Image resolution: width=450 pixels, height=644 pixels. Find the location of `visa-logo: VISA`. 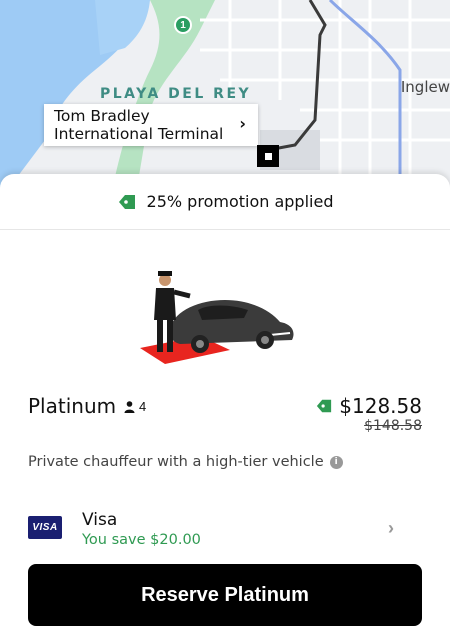

visa-logo: VISA is located at coordinates (45, 527).